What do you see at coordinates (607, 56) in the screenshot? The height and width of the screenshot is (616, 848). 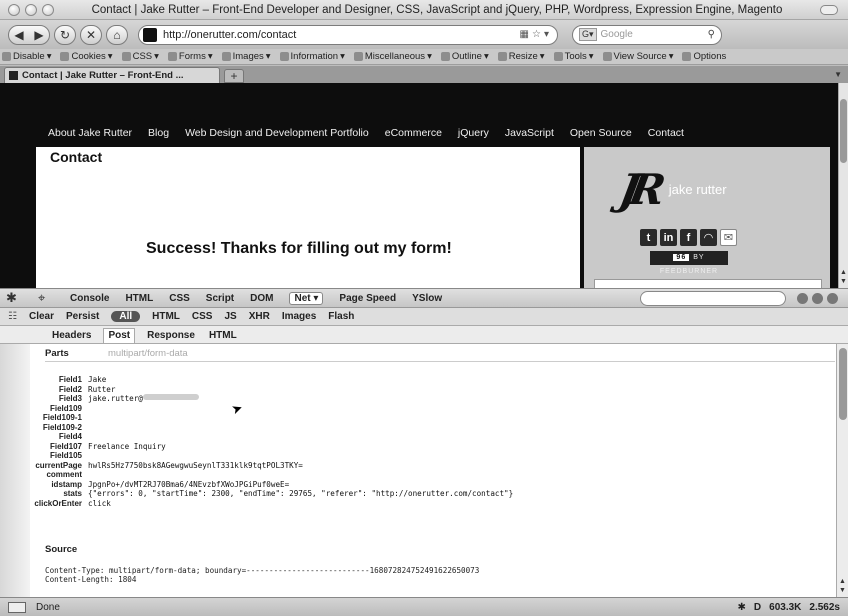 I see `view-source-icon` at bounding box center [607, 56].